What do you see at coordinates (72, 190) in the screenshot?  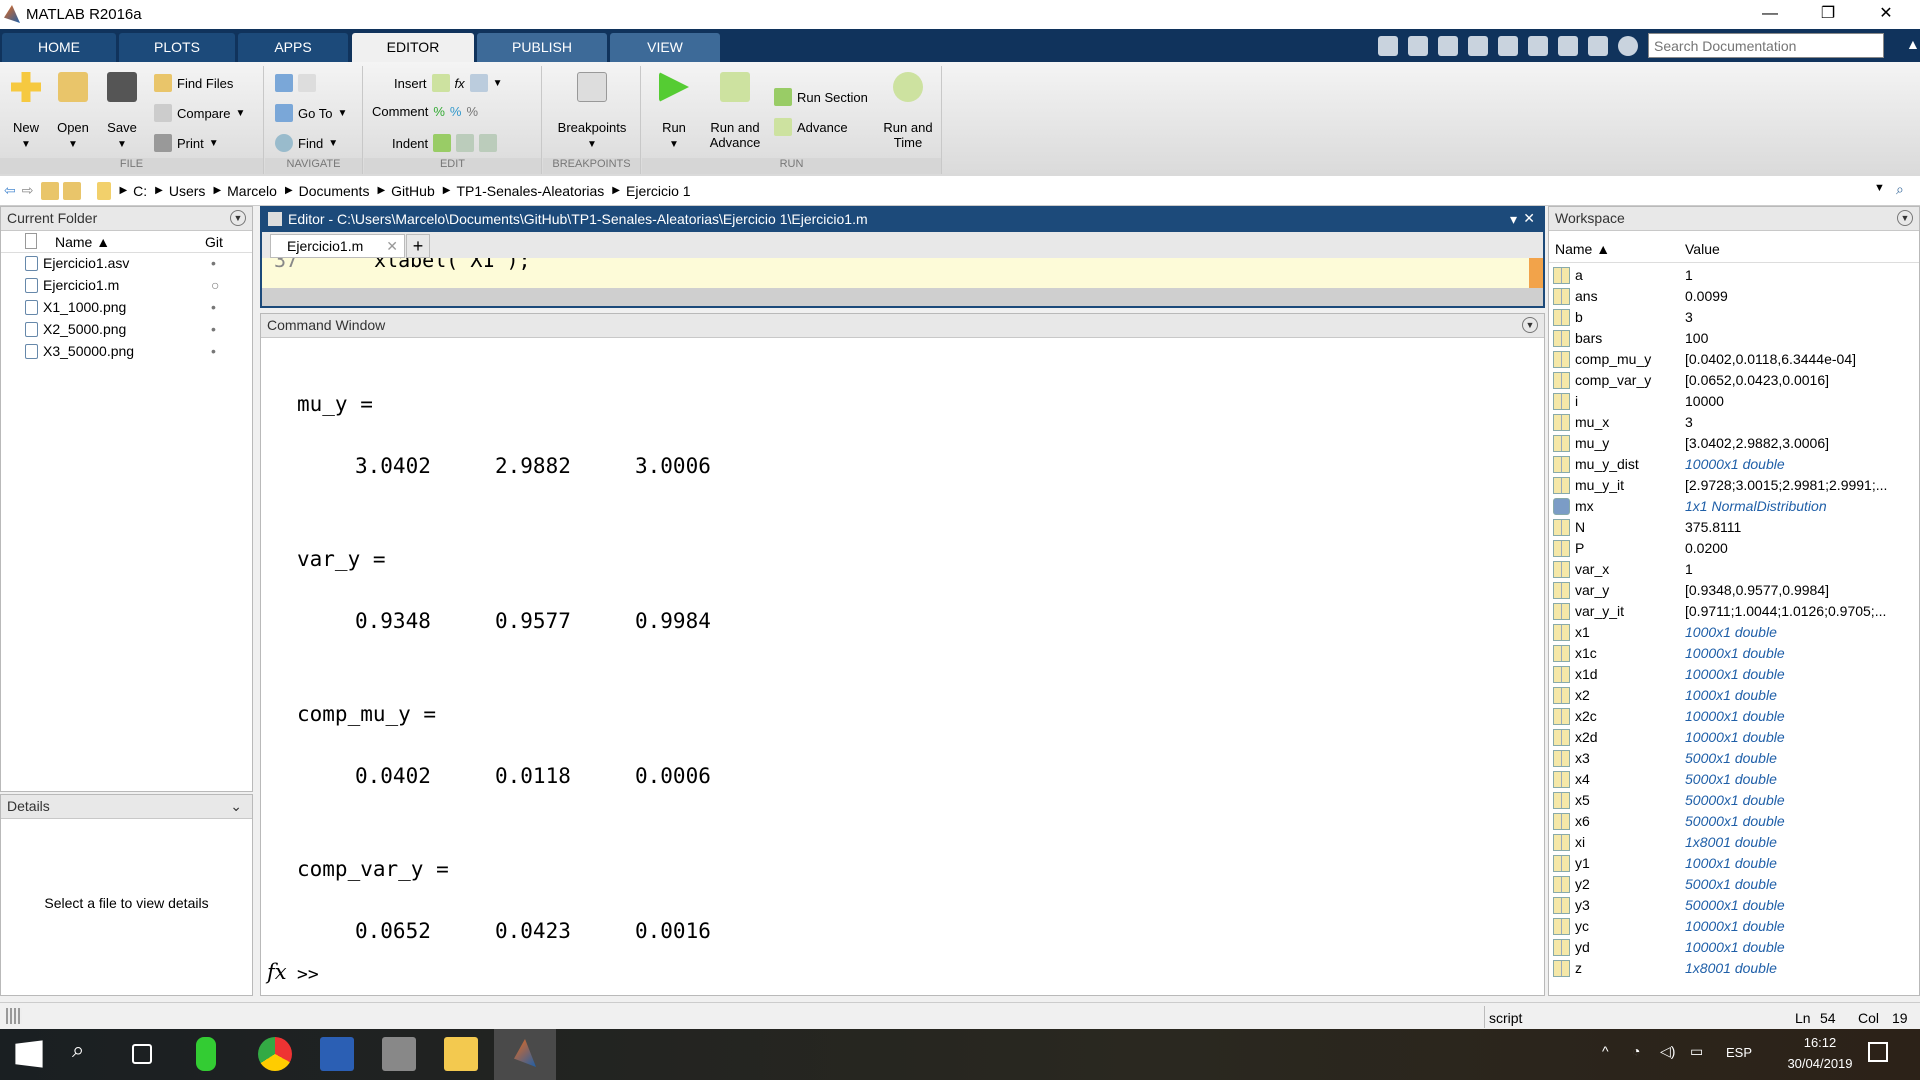 I see `browse-folder-icon` at bounding box center [72, 190].